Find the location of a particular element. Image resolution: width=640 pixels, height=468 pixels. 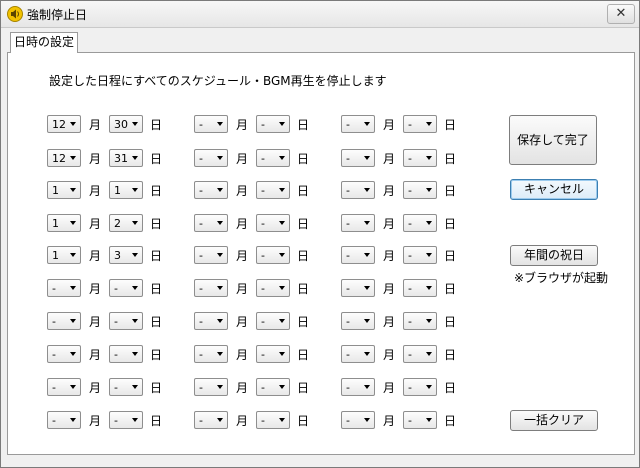

day-select: 3 is located at coordinates (126, 255).